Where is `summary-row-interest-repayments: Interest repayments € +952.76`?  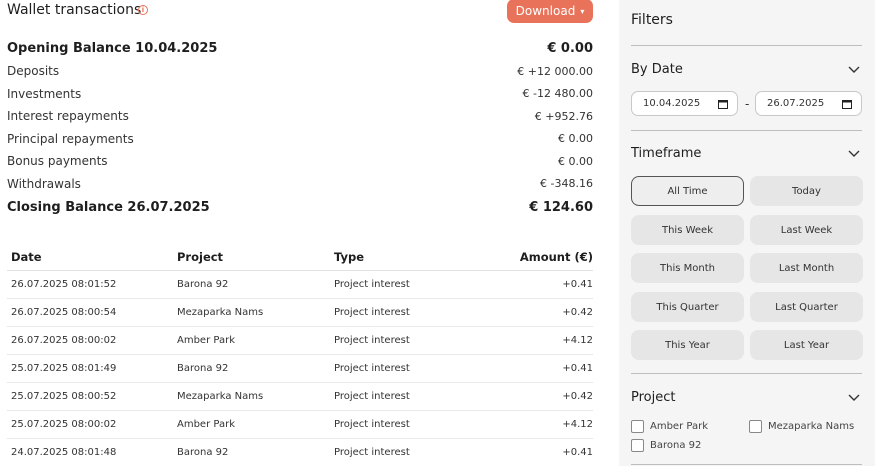
summary-row-interest-repayments: Interest repayments € +952.76 is located at coordinates (300, 116).